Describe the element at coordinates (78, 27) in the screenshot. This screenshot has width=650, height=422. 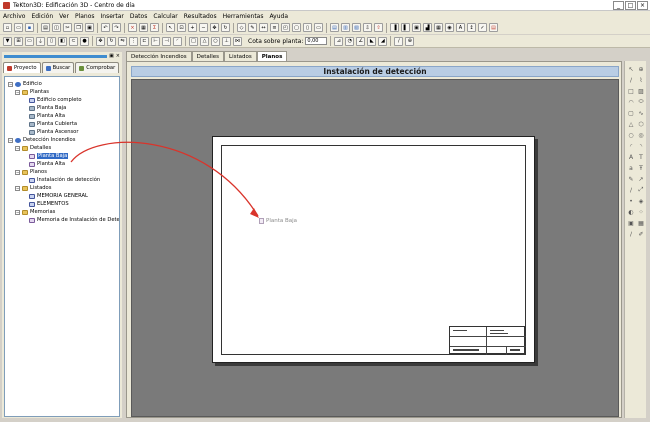
I see `copy-icon: ❐` at that location.